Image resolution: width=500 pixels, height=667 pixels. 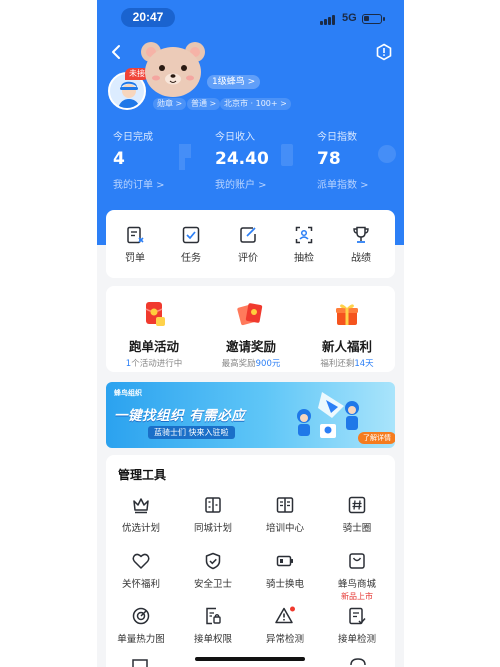 What do you see at coordinates (255, 104) in the screenshot?
I see `city-tag: 北京市 · 100+ >` at bounding box center [255, 104].